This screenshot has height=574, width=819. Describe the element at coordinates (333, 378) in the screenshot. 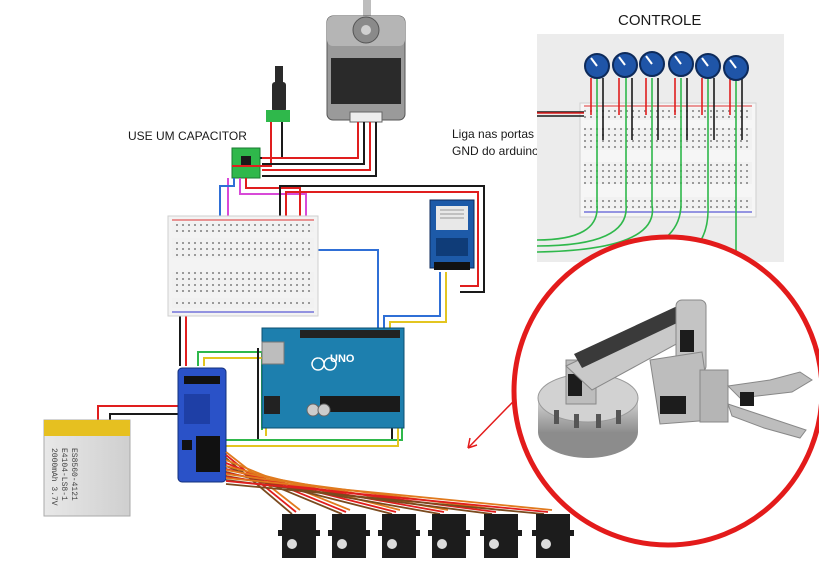

I see `arduino-uno: UNO` at that location.